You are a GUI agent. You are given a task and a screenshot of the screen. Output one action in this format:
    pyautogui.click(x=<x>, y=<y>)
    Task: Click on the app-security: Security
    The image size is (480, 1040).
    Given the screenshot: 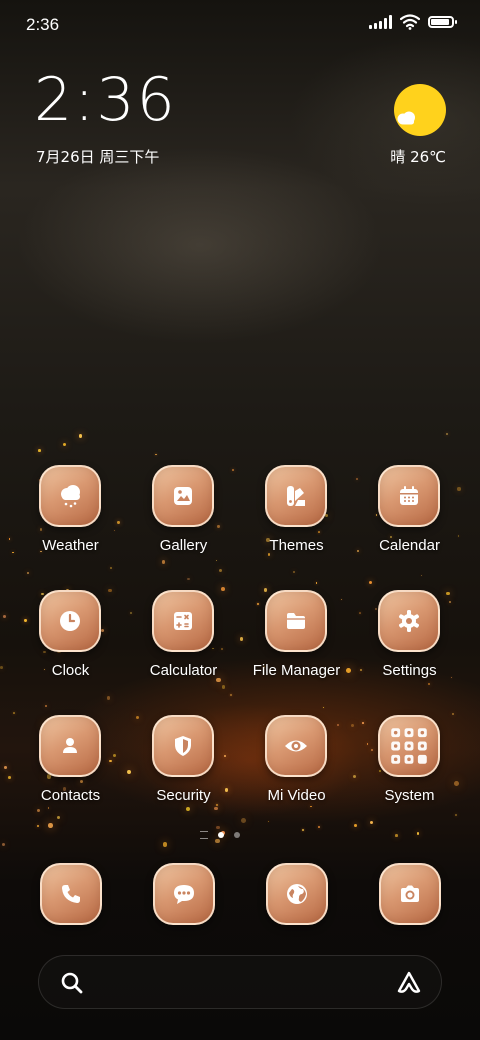 What is the action you would take?
    pyautogui.click(x=183, y=770)
    